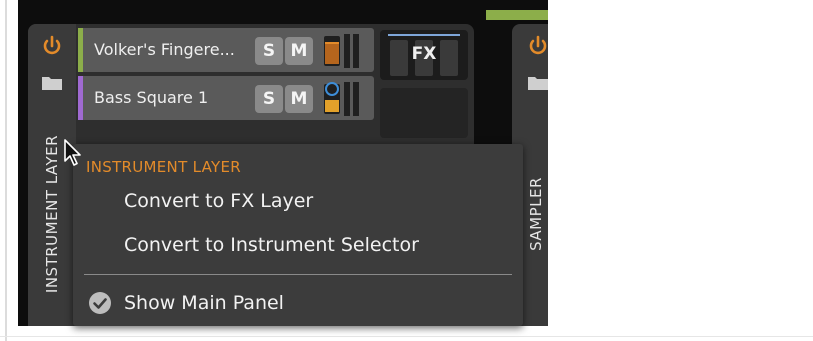 The width and height of the screenshot is (813, 341). I want to click on layer-name: Bass Square 1, so click(169, 97).